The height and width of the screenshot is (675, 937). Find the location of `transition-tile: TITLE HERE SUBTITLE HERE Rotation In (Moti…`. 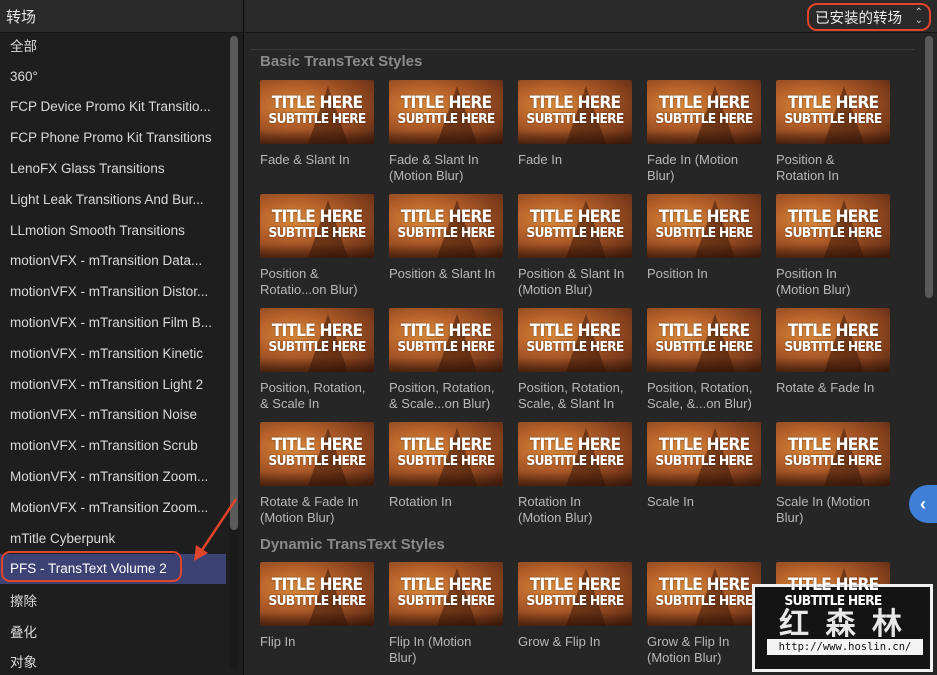

transition-tile: TITLE HERE SUBTITLE HERE Rotation In (Moti… is located at coordinates (575, 479).